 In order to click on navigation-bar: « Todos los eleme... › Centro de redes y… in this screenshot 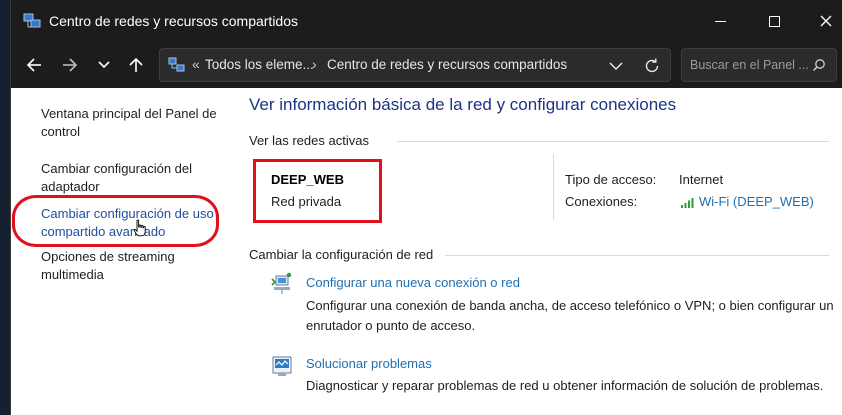, I will do `click(426, 65)`.